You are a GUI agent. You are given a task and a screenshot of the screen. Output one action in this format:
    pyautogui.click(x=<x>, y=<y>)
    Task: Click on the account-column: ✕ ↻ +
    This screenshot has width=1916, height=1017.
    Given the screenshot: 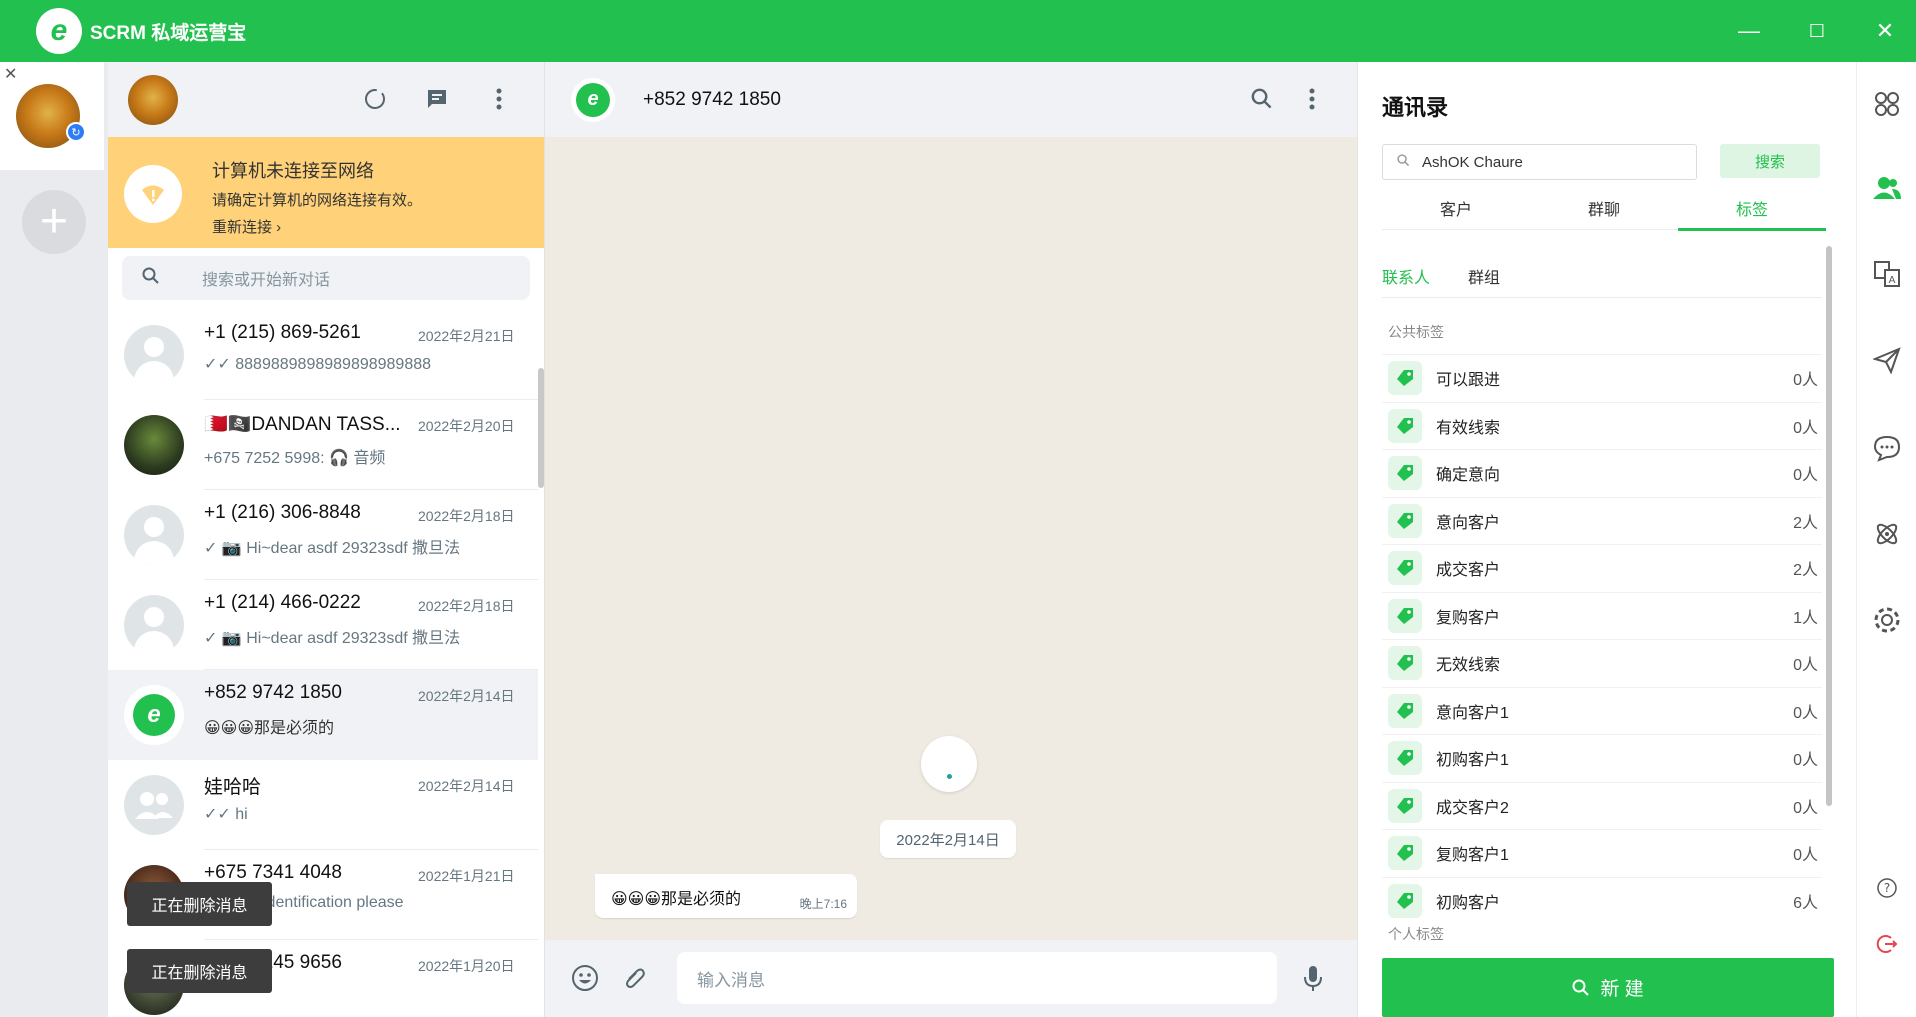 What is the action you would take?
    pyautogui.click(x=54, y=539)
    